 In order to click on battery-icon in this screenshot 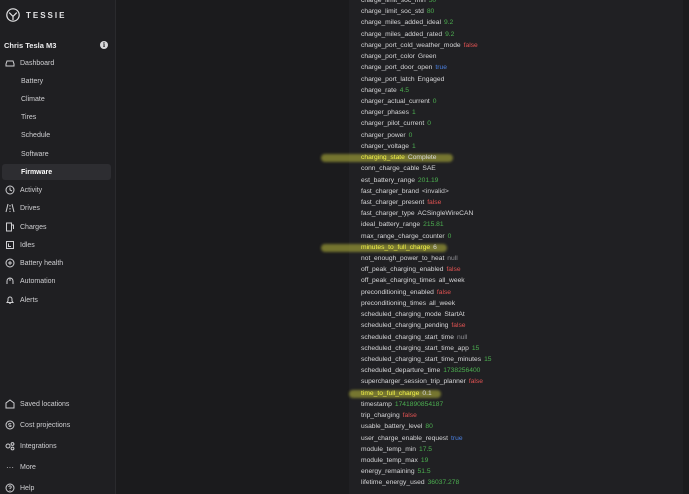, I will do `click(10, 263)`.